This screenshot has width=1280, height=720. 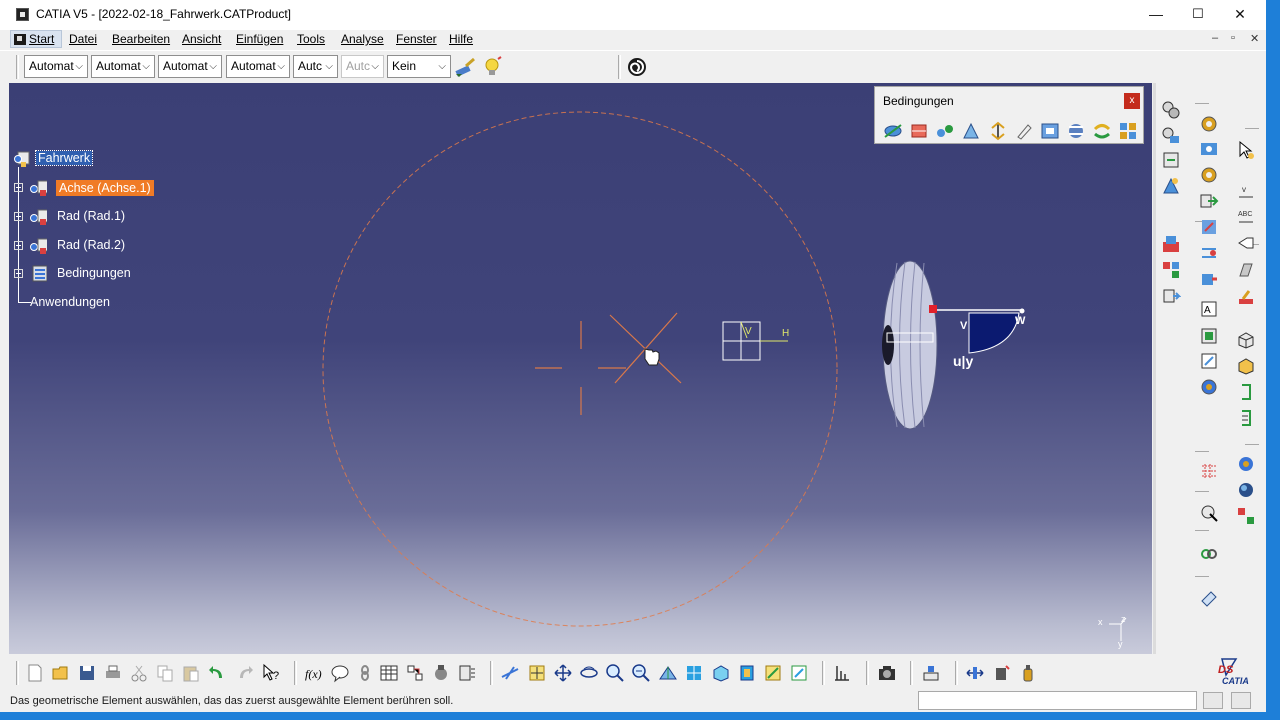 I want to click on normal-view-icon, so click(x=668, y=673).